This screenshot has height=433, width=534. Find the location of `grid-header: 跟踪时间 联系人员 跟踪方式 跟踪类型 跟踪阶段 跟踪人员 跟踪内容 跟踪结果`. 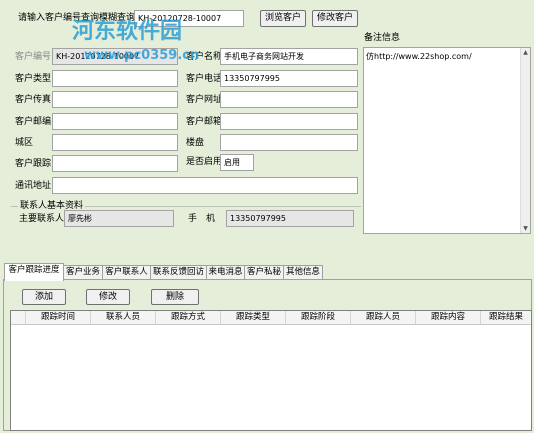

grid-header: 跟踪时间 联系人员 跟踪方式 跟踪类型 跟踪阶段 跟踪人员 跟踪内容 跟踪结果 is located at coordinates (271, 318).